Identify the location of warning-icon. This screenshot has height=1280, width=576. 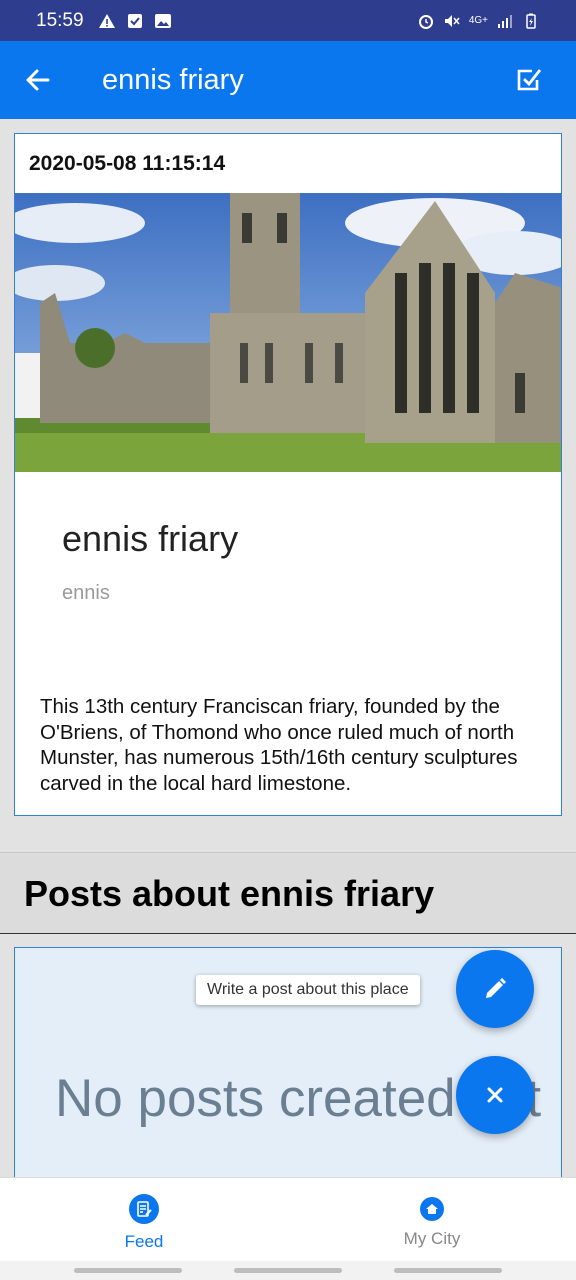
(106, 20).